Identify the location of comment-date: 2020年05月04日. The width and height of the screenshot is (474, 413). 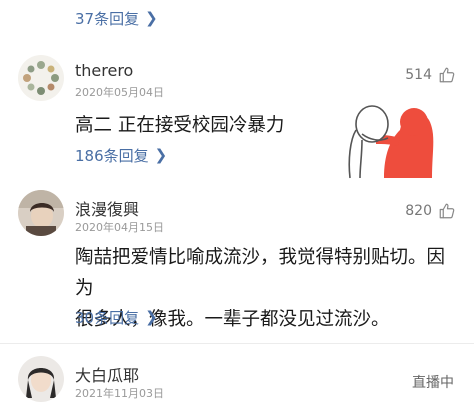
(119, 92).